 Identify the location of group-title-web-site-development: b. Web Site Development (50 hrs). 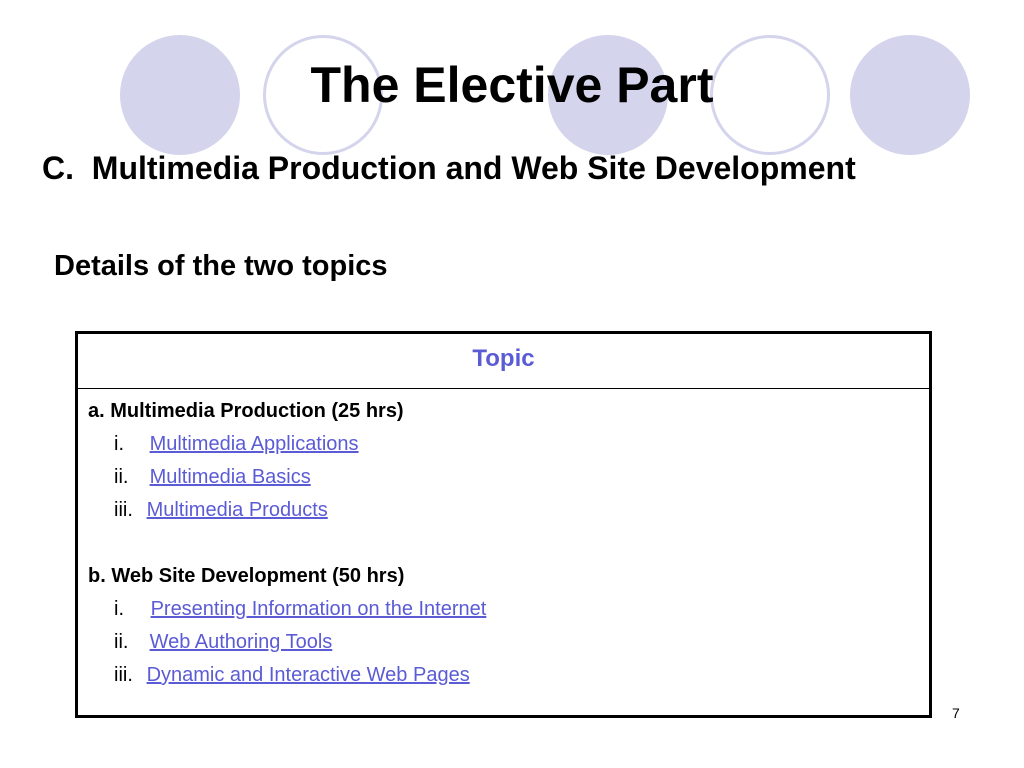
(246, 576).